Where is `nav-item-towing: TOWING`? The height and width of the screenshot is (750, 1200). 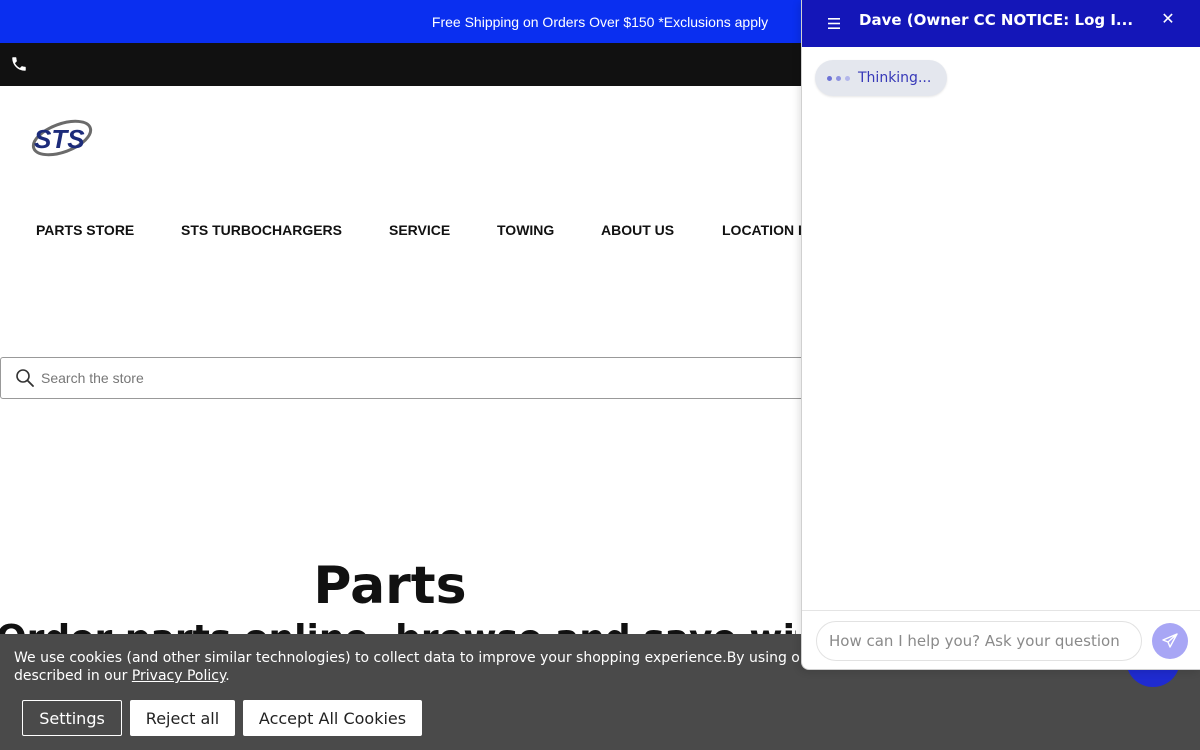 nav-item-towing: TOWING is located at coordinates (525, 230).